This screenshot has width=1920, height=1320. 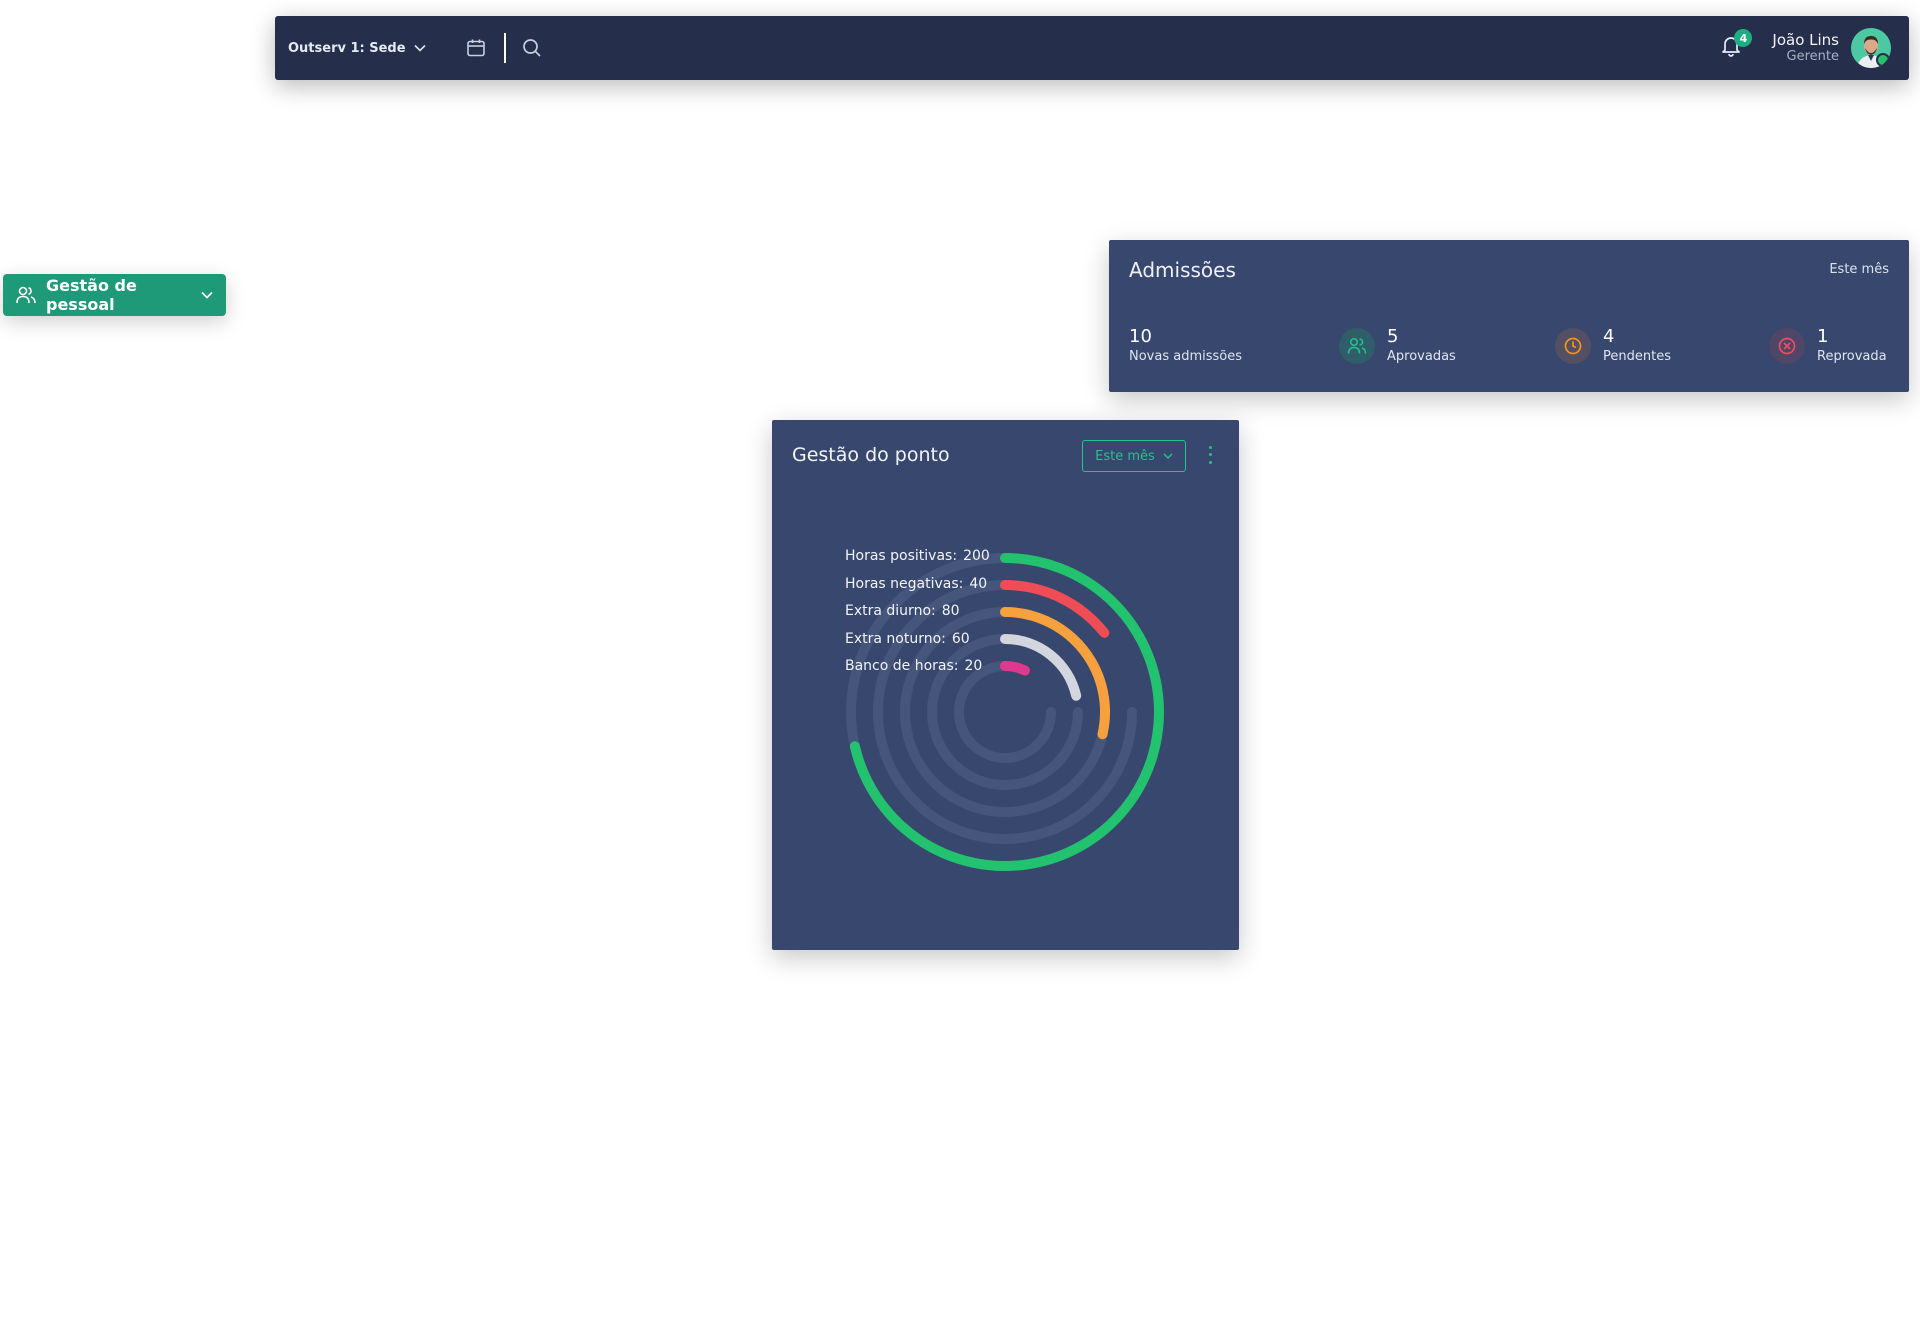 I want to click on legend-value: 80, so click(x=950, y=611).